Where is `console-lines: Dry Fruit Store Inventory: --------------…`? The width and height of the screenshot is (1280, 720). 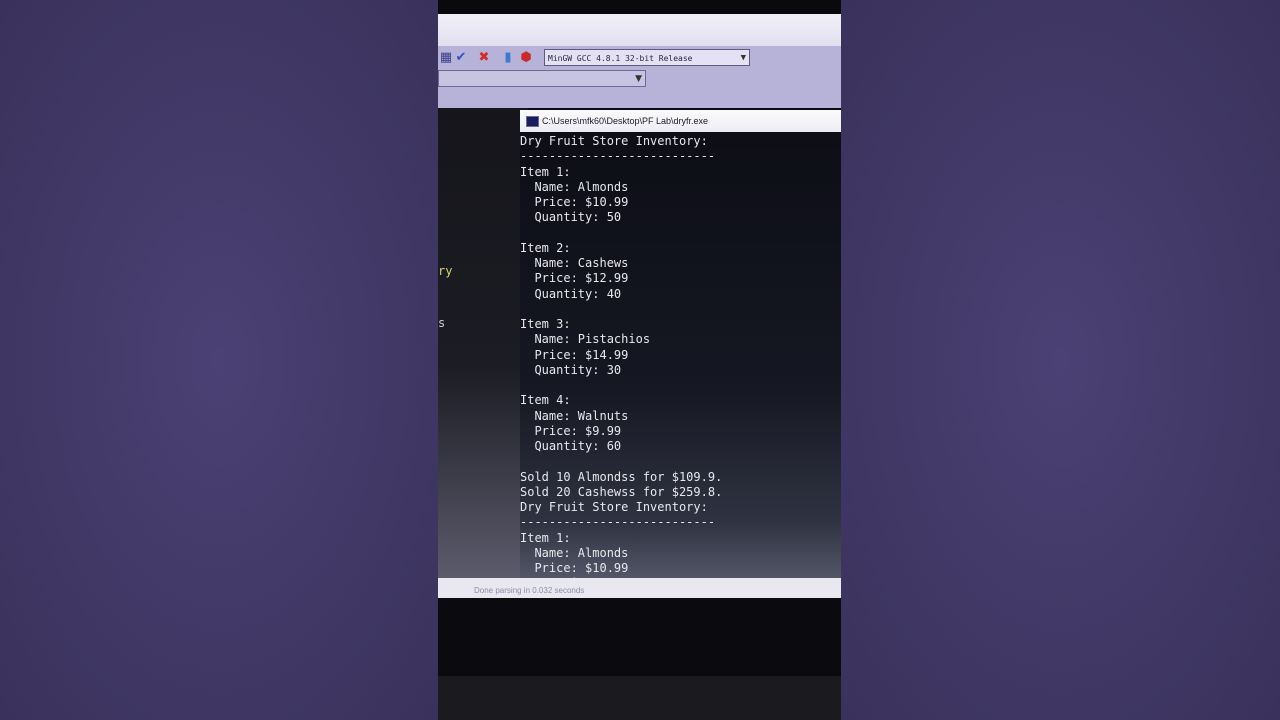 console-lines: Dry Fruit Store Inventory: --------------… is located at coordinates (621, 362).